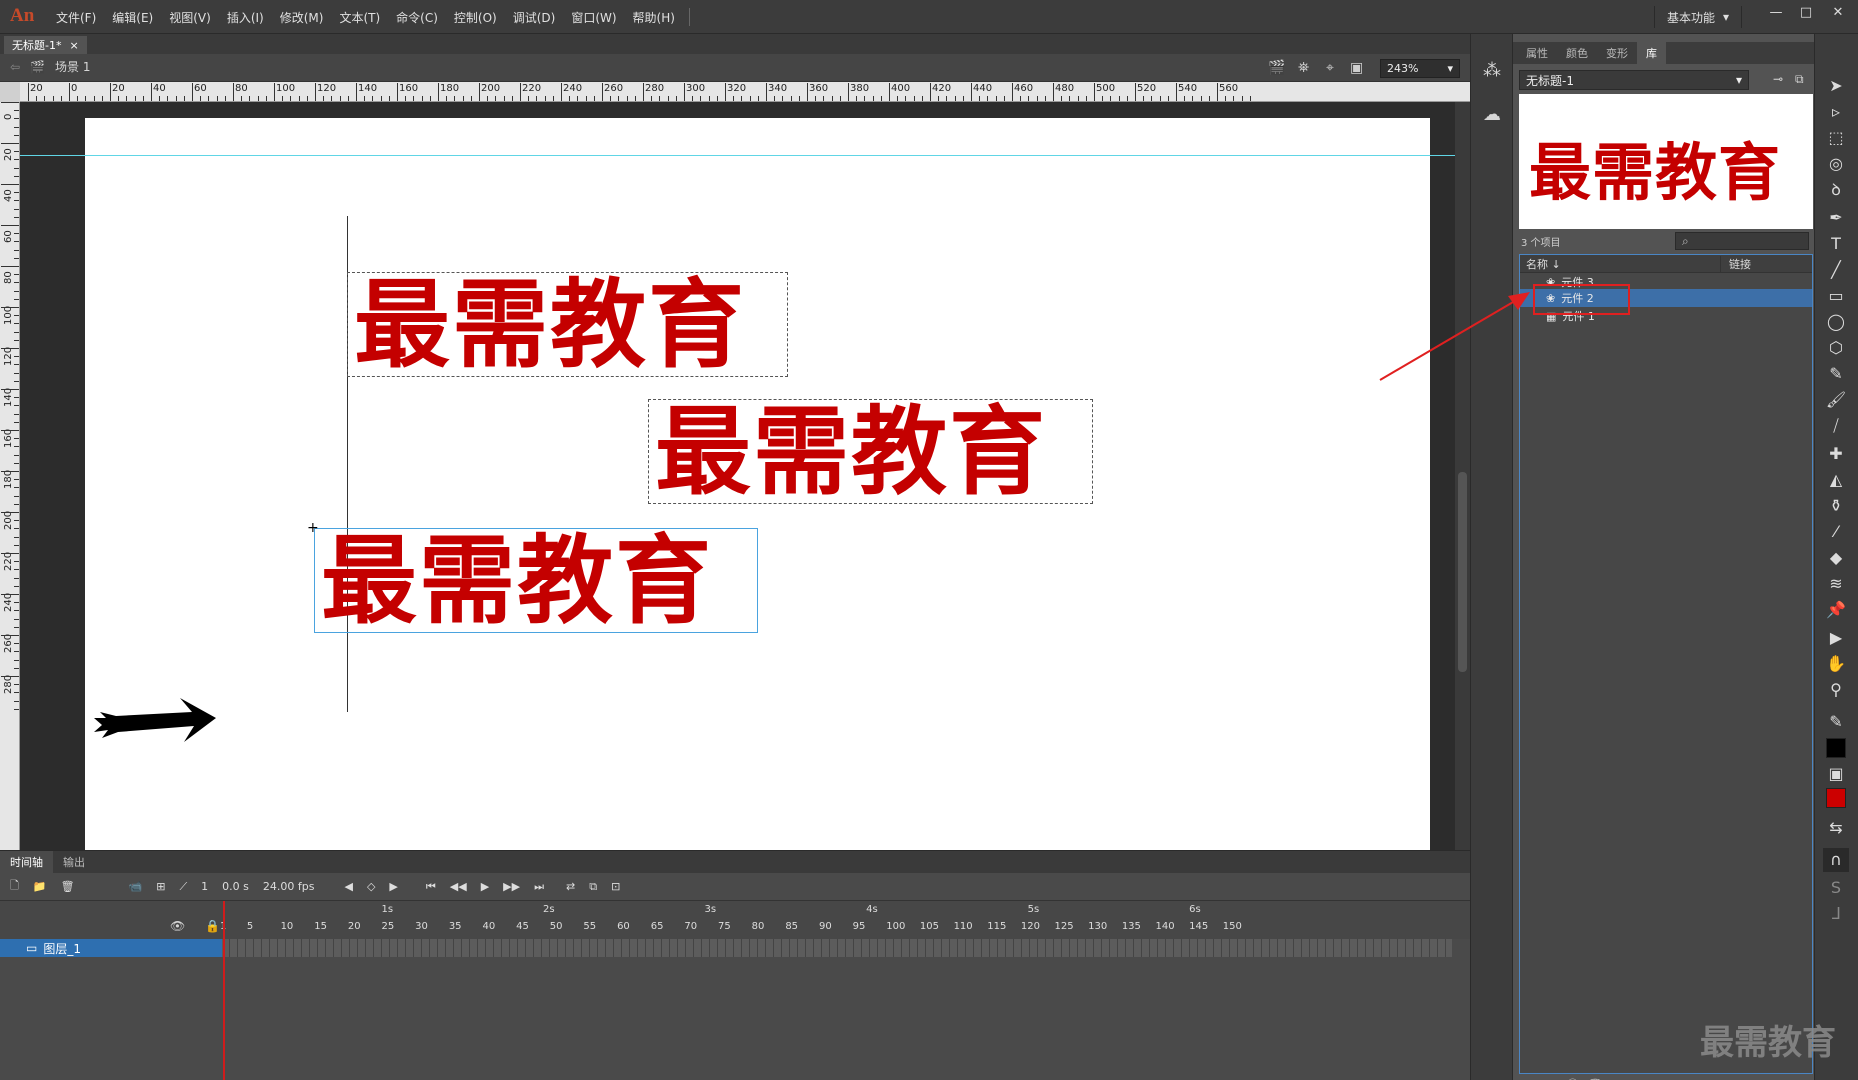  Describe the element at coordinates (1836, 532) in the screenshot. I see `eyedropper-icon: ⁄` at that location.